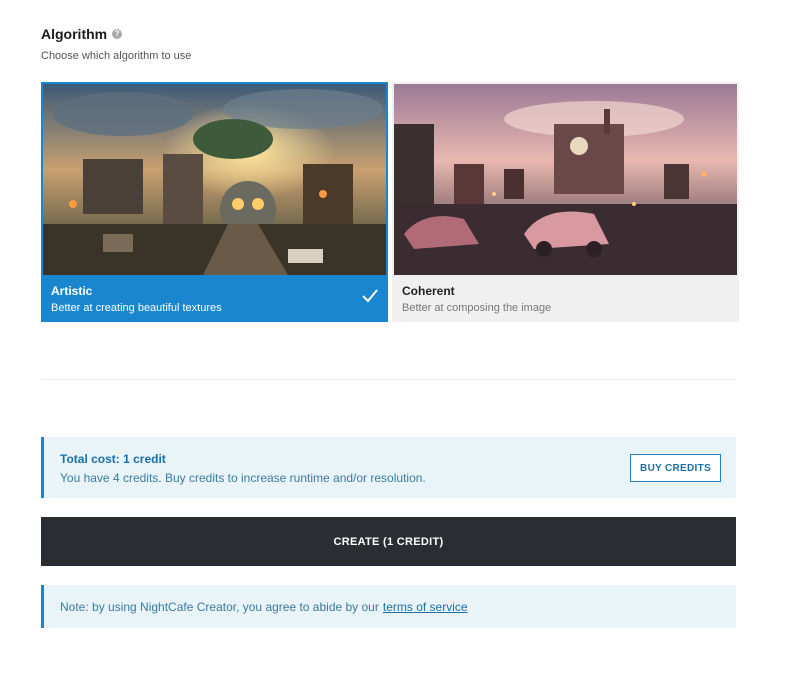 The height and width of the screenshot is (687, 800). What do you see at coordinates (113, 459) in the screenshot?
I see `total-cost-title: Total cost: 1 credit` at bounding box center [113, 459].